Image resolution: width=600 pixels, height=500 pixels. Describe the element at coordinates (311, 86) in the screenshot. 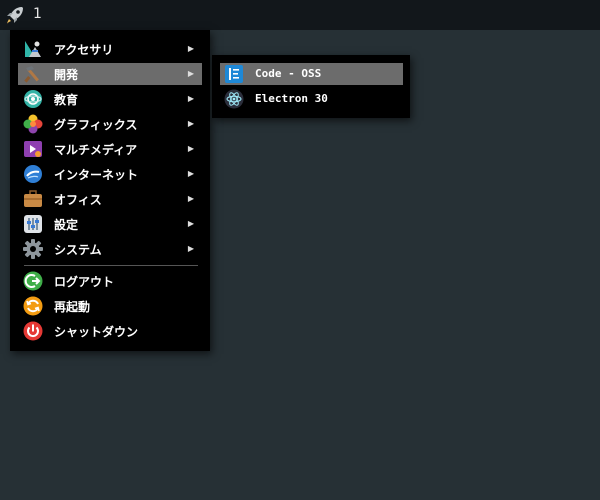

I see `development-submenu: Code - OSS Electron 30` at that location.